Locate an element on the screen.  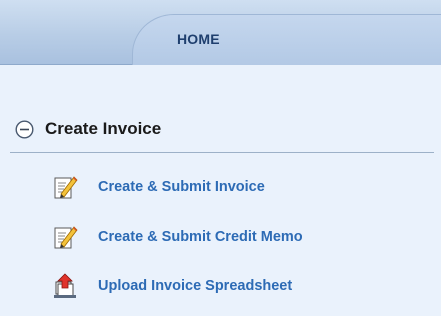
upload-stack-icon is located at coordinates (65, 285).